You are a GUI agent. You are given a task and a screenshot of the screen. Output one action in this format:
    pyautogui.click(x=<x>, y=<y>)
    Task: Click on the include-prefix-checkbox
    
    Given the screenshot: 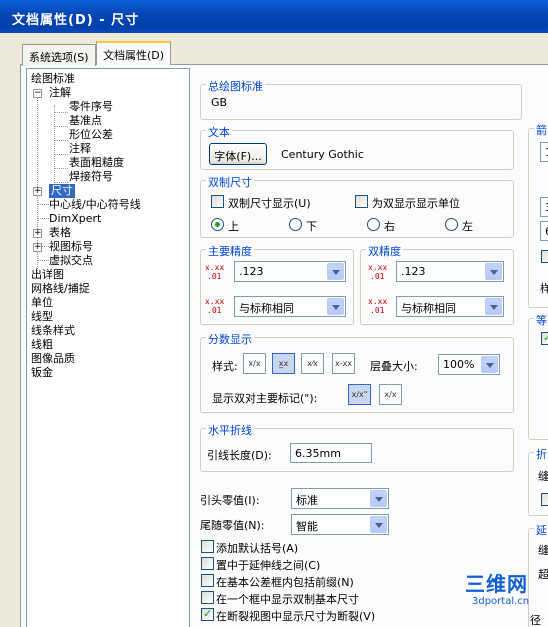 What is the action you would take?
    pyautogui.click(x=207, y=580)
    